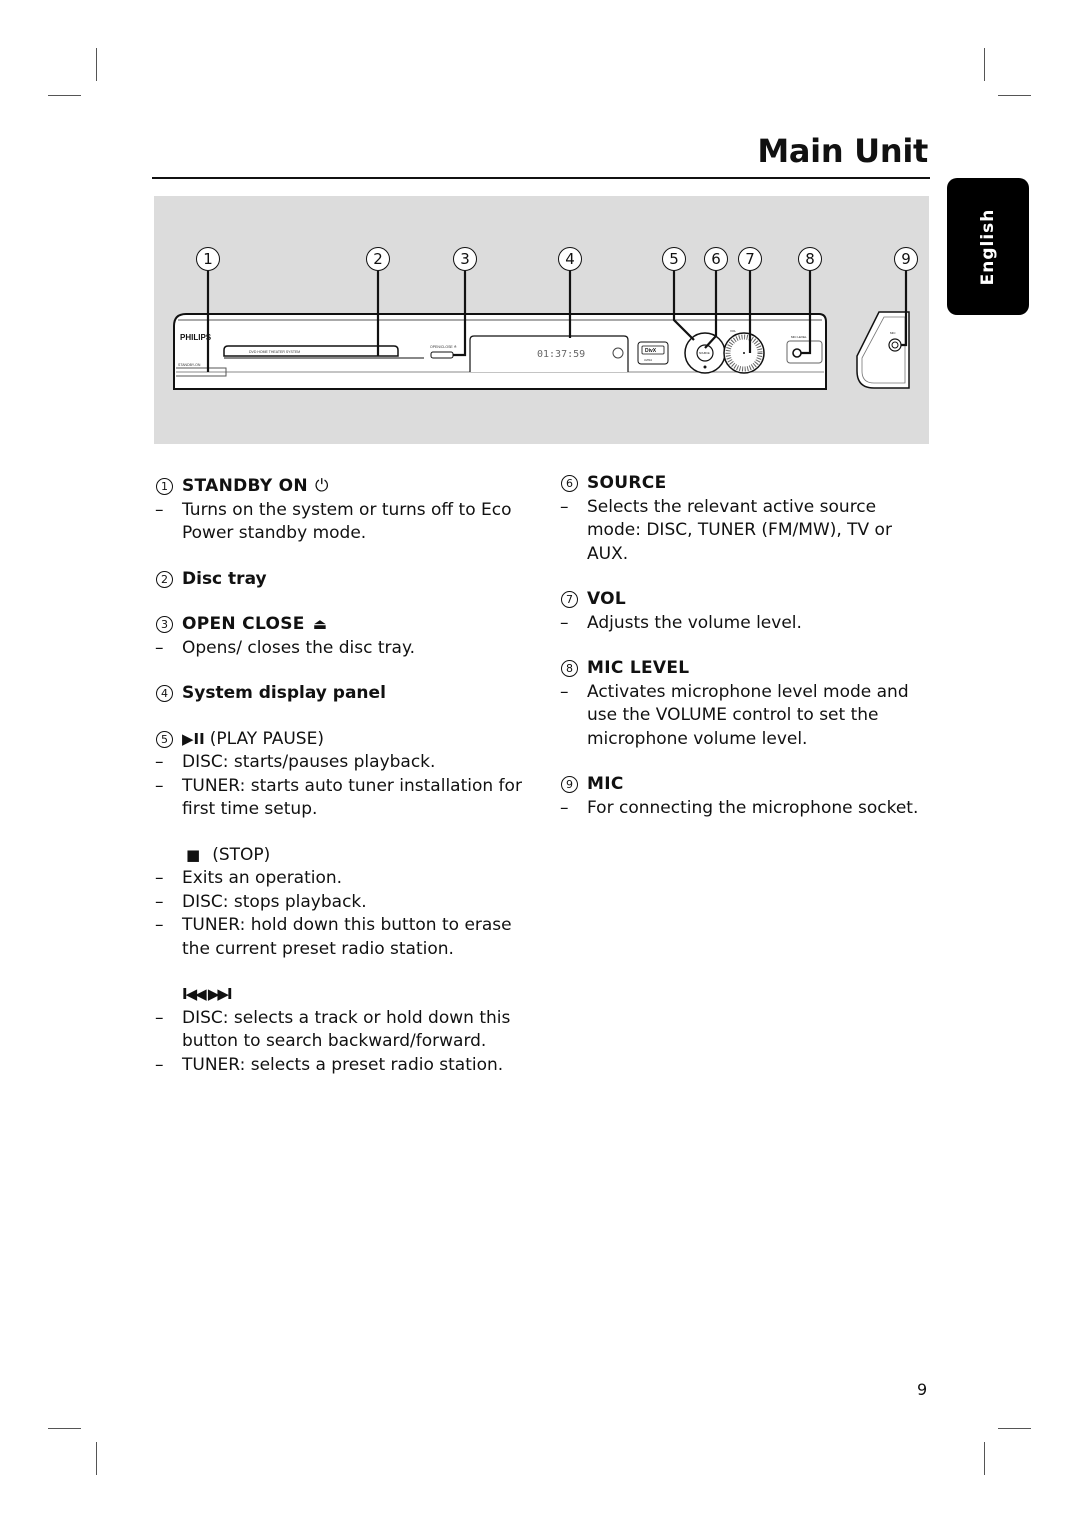 This screenshot has width=1080, height=1524. What do you see at coordinates (906, 259) in the screenshot?
I see `callout-9: 9` at bounding box center [906, 259].